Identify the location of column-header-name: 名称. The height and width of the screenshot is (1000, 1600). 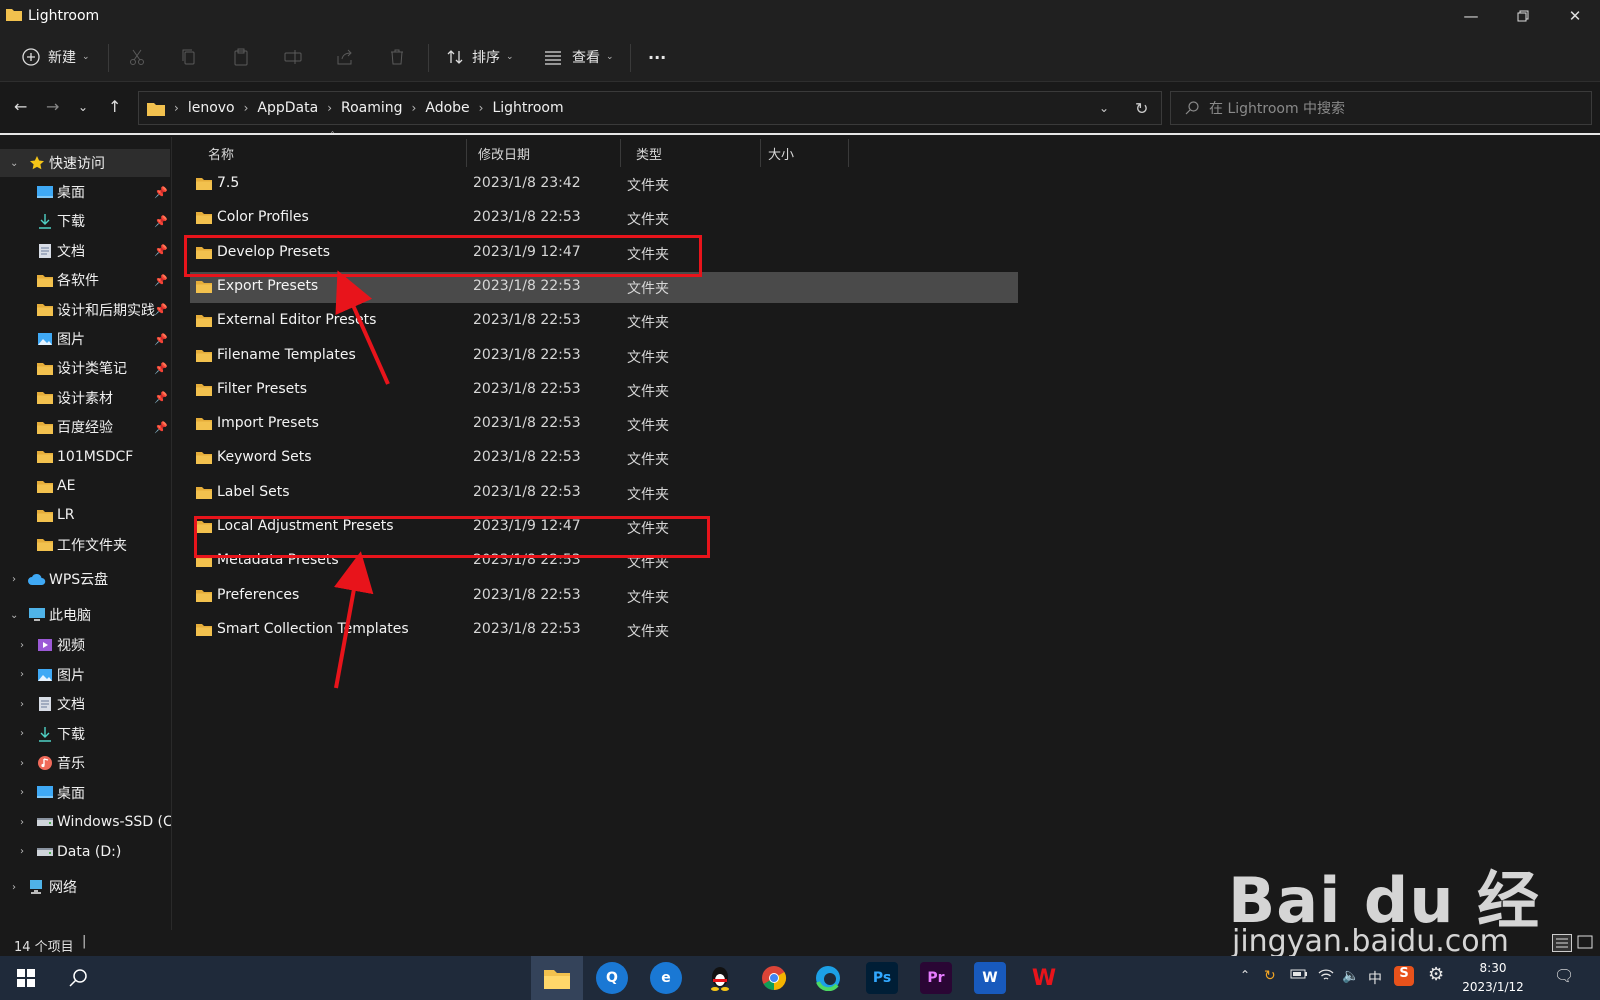
(221, 153).